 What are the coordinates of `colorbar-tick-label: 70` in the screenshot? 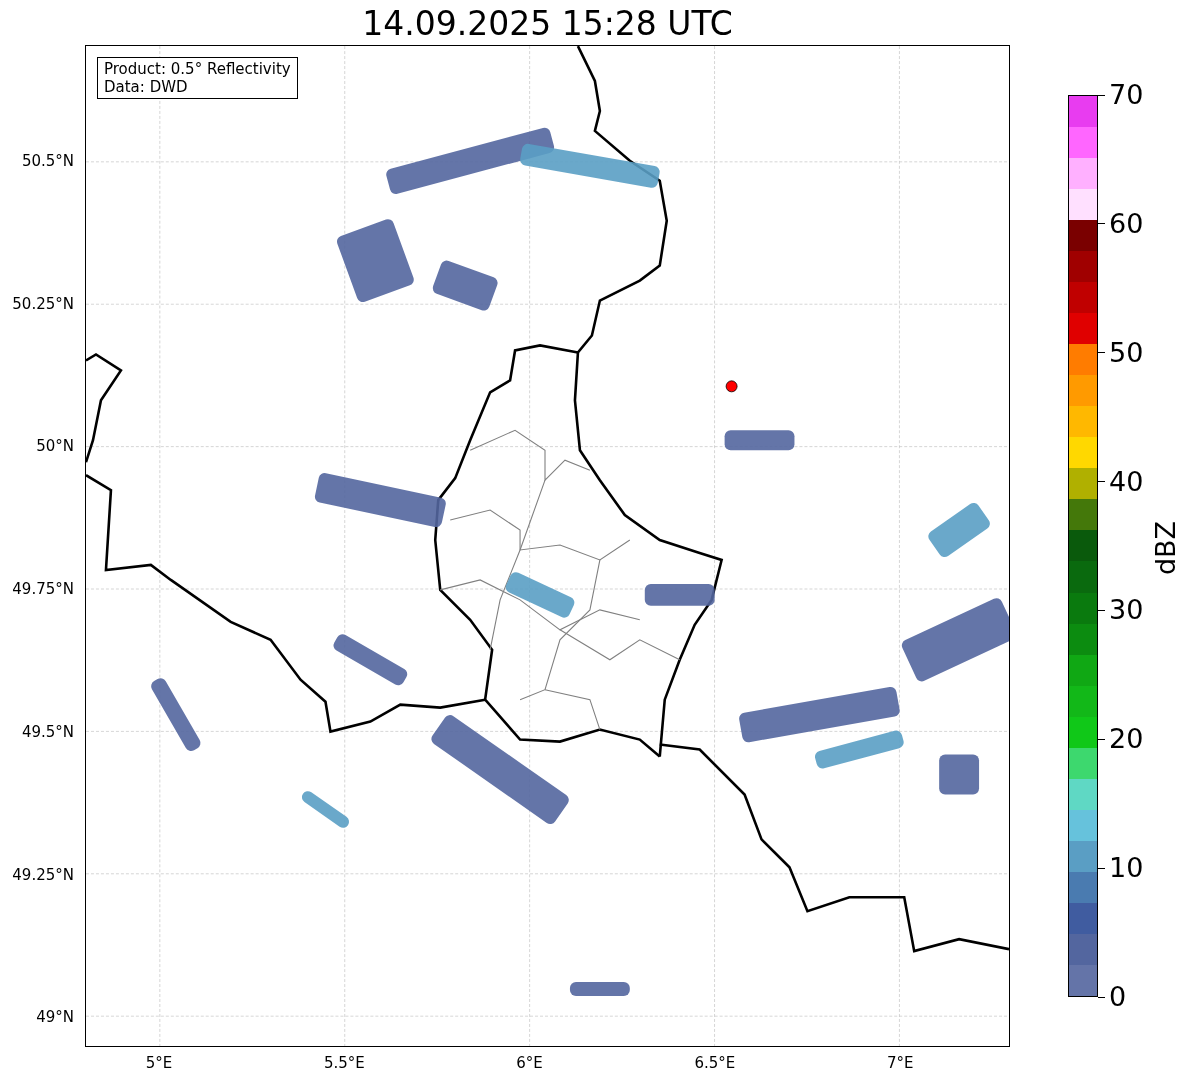 It's located at (1126, 95).